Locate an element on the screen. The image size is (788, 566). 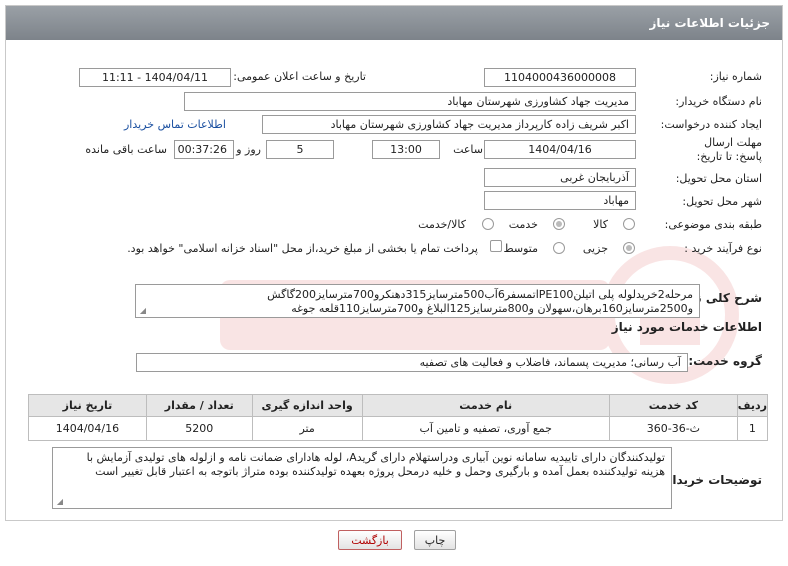
treasury-payment-checkbox is located at coordinates (496, 246).